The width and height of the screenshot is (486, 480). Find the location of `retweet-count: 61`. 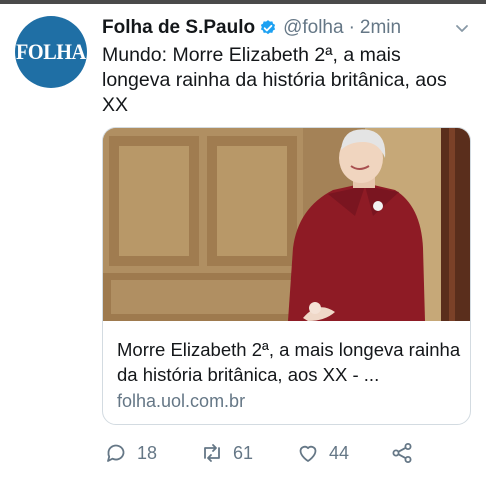

retweet-count: 61 is located at coordinates (243, 452).